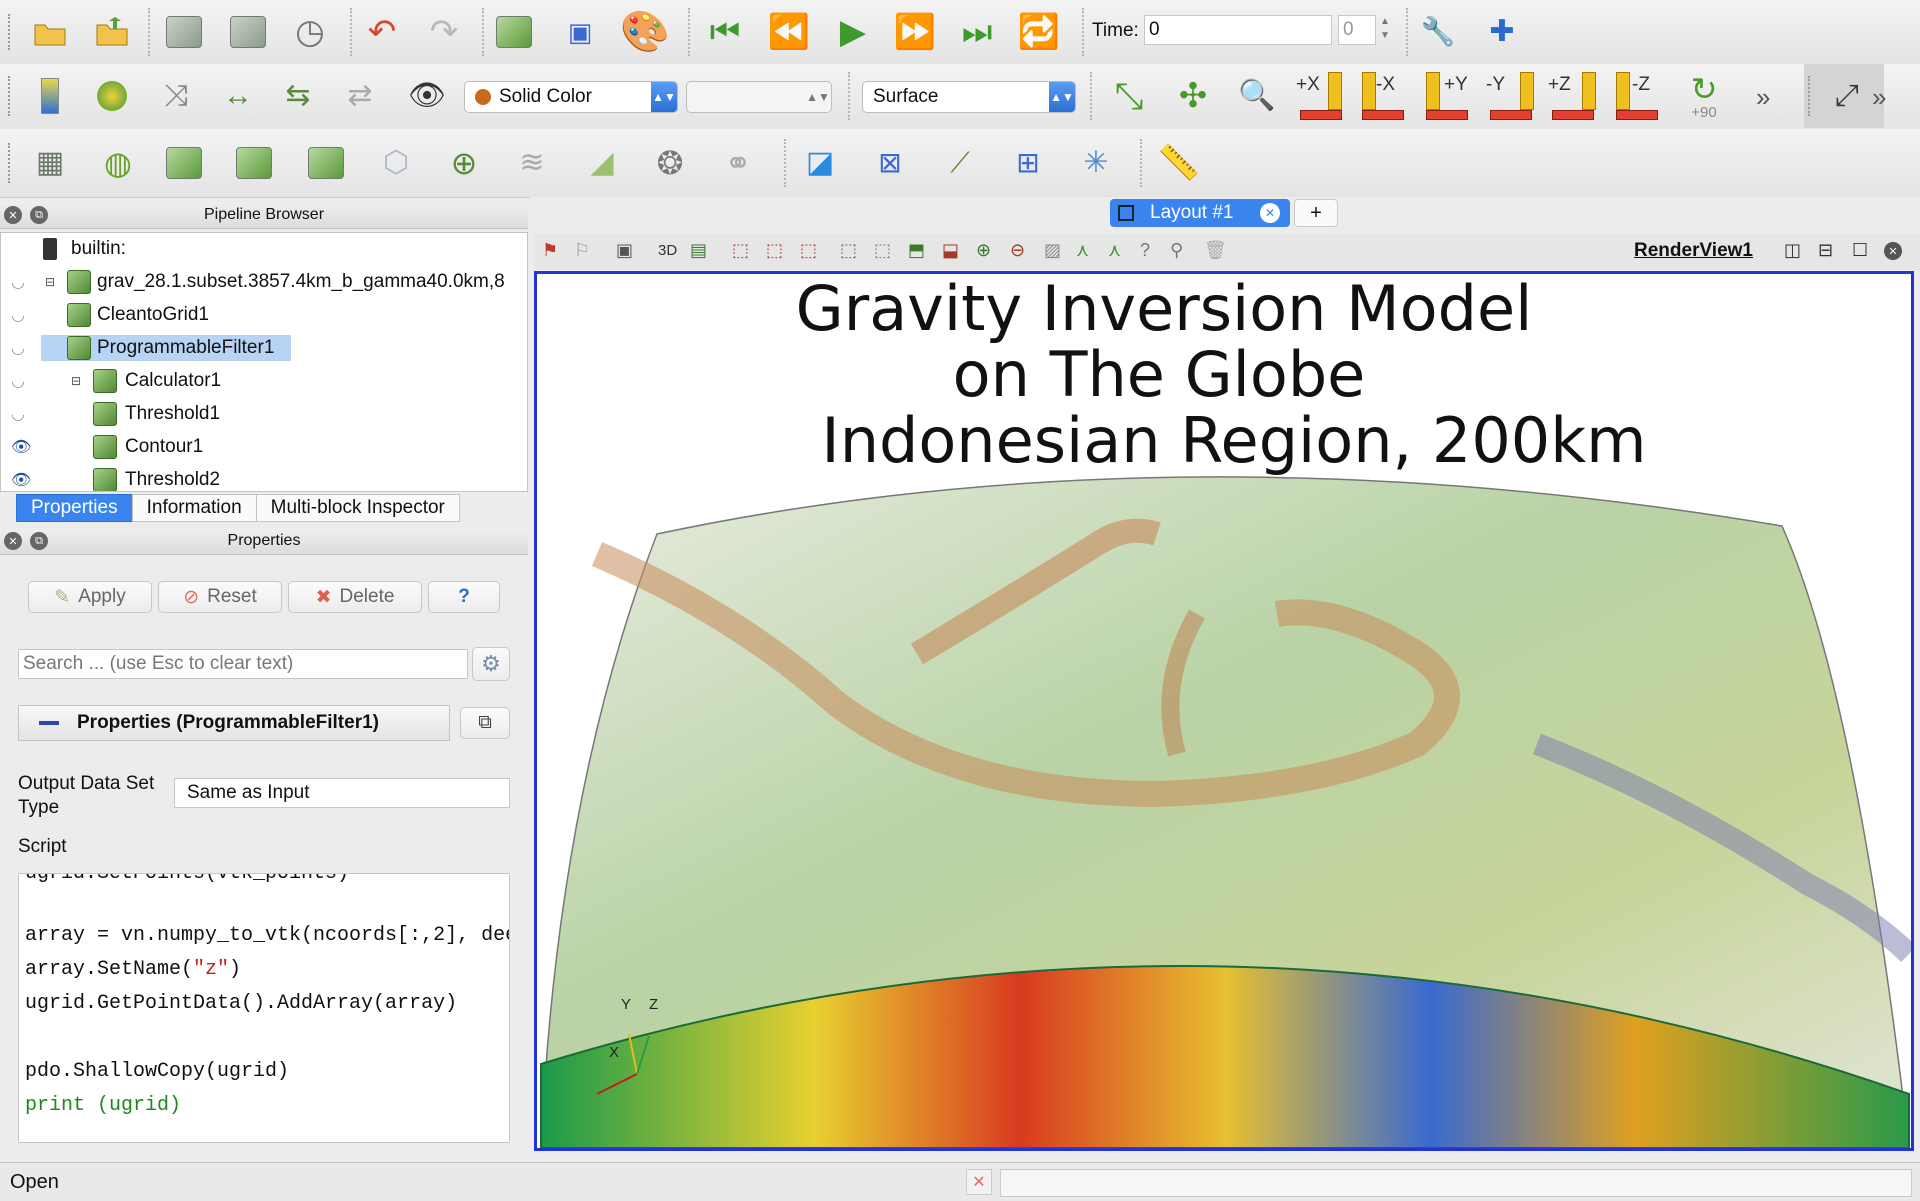 Image resolution: width=1920 pixels, height=1201 pixels. I want to click on pipeline-item-selected: ◡ ProgrammableFilter1, so click(264, 348).